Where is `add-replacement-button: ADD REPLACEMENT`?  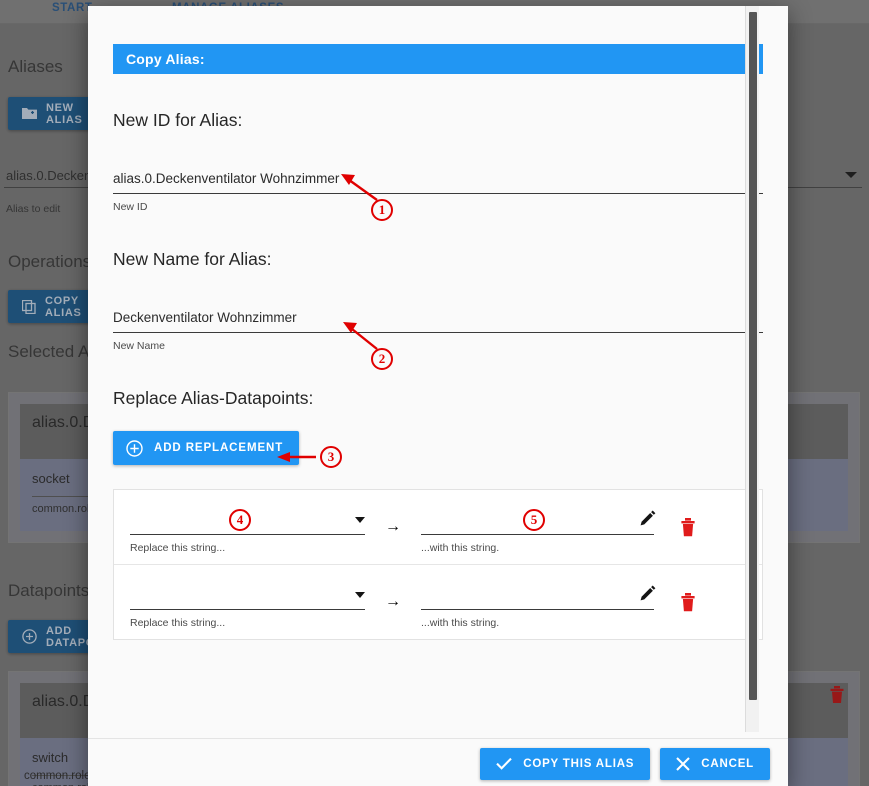
add-replacement-button: ADD REPLACEMENT is located at coordinates (206, 448).